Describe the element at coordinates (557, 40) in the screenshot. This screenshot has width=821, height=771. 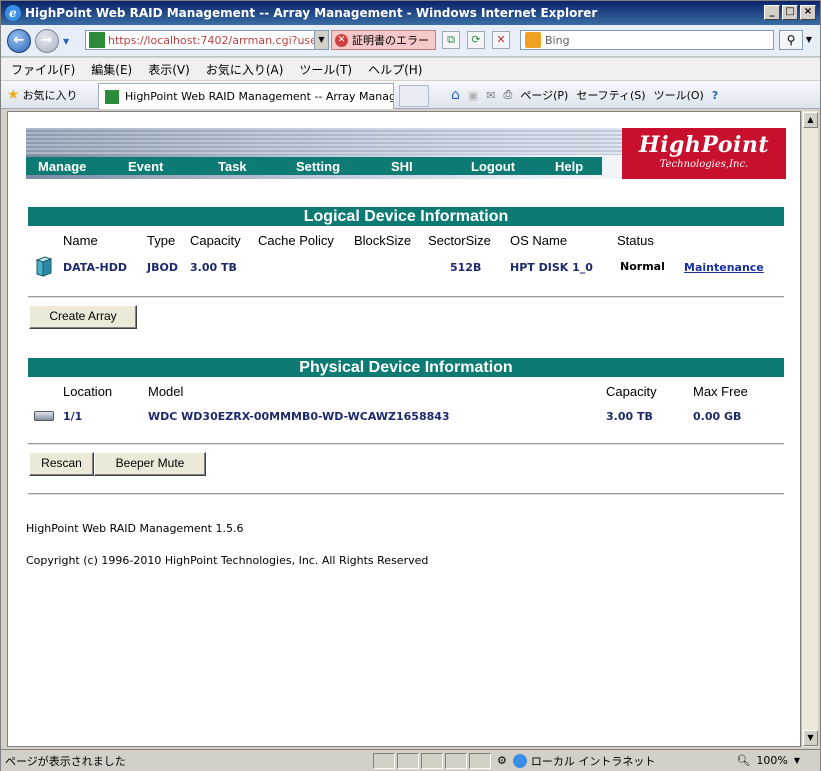
I see `search-placeholder: Bing` at that location.